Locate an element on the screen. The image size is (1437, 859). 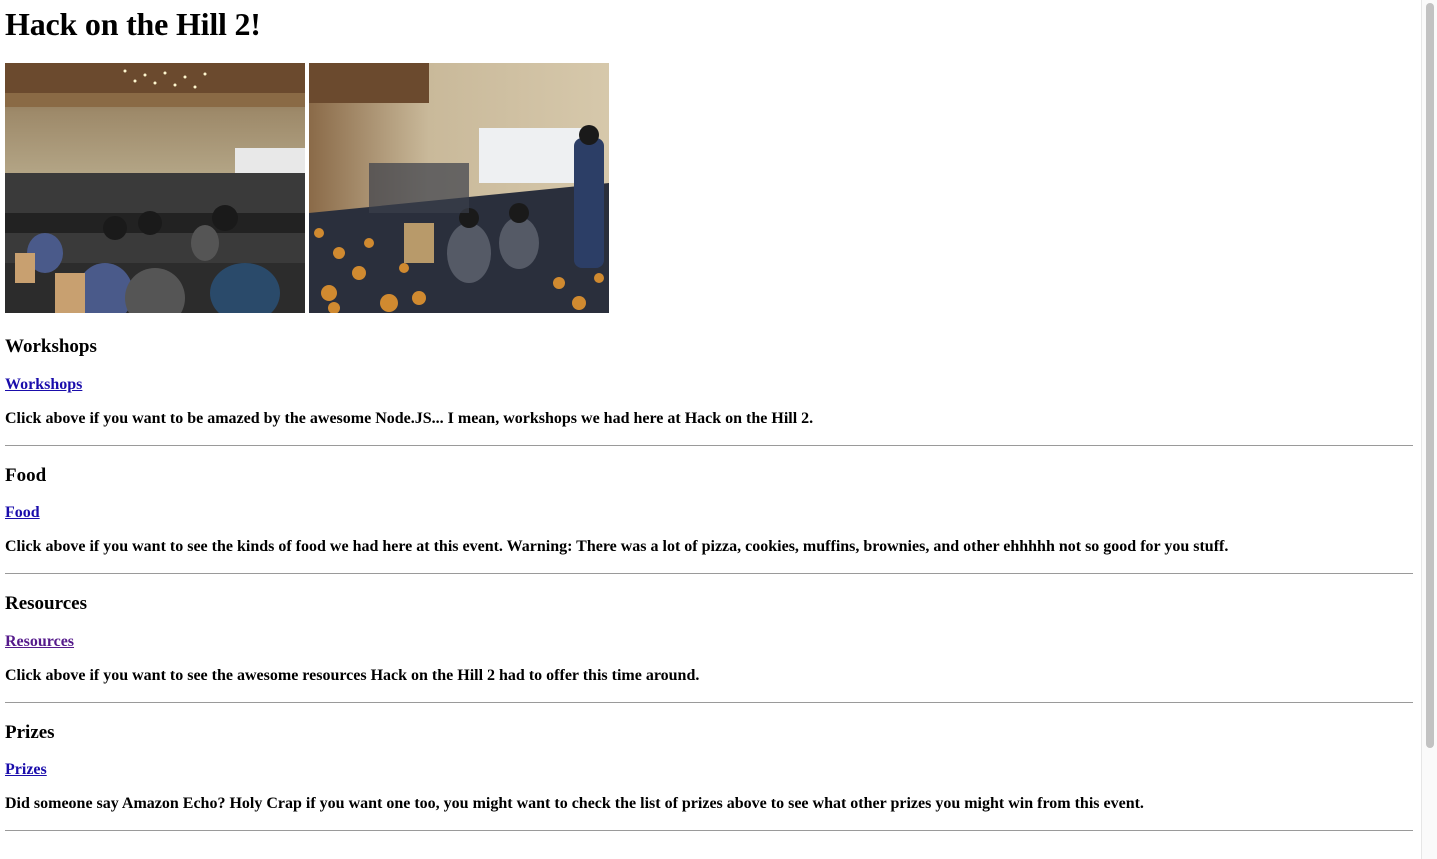
section-heading-resources: Resources is located at coordinates (46, 603).